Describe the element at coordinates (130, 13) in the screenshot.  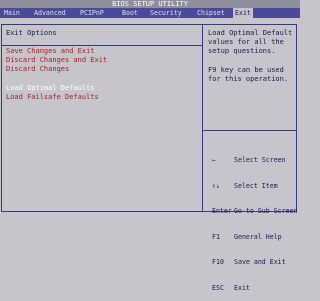
I see `menu-boot: Boot` at that location.